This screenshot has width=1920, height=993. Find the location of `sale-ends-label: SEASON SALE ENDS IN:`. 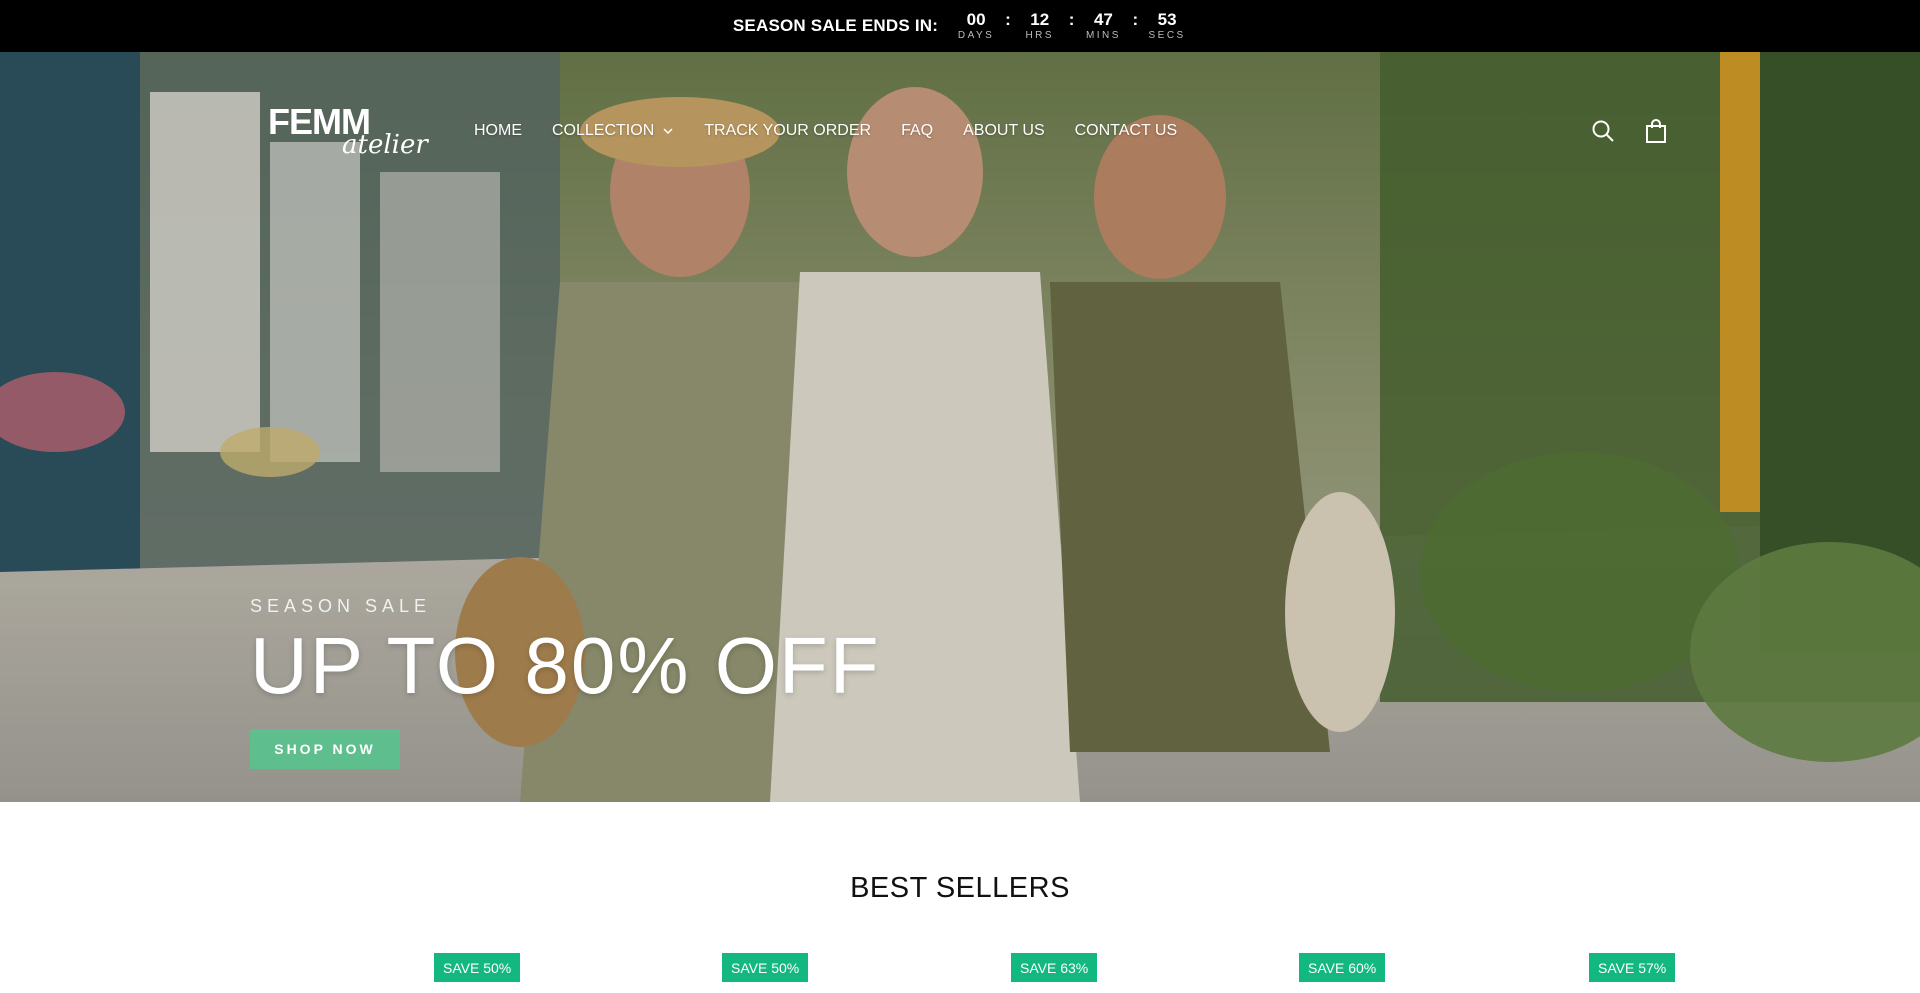

sale-ends-label: SEASON SALE ENDS IN: is located at coordinates (835, 25).